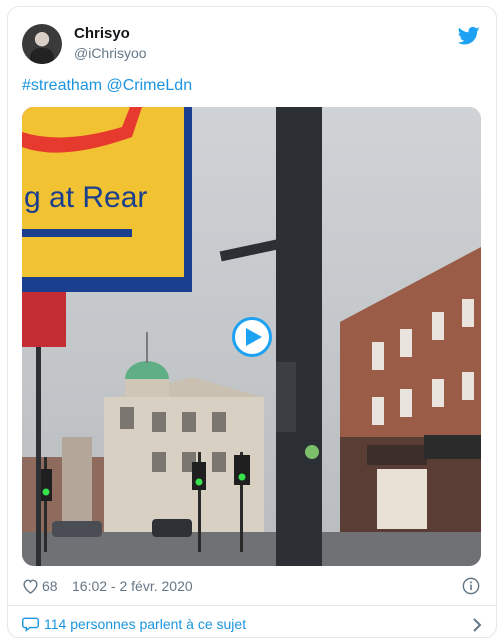 The image size is (504, 641). I want to click on hashtag-link: #streatham, so click(62, 85).